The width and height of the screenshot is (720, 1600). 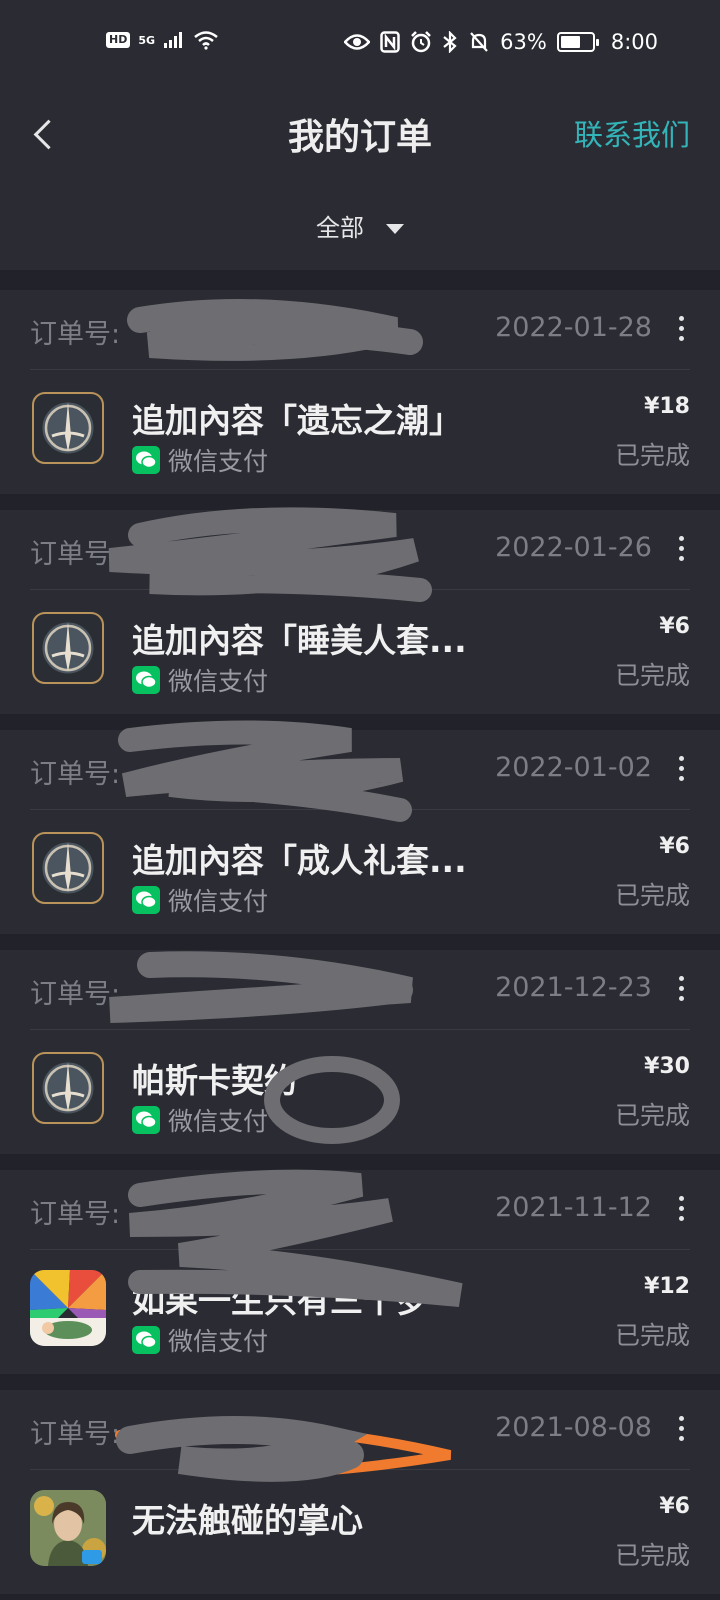 I want to click on signal-icon, so click(x=173, y=40).